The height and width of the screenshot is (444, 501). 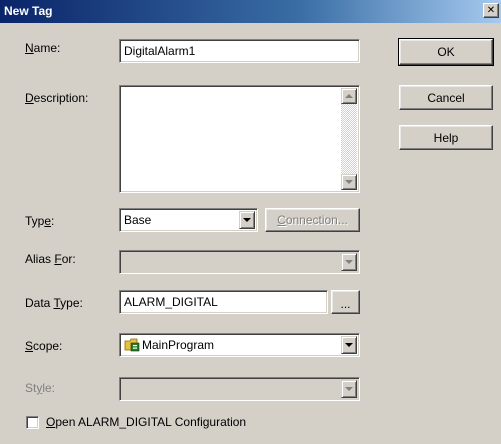 I want to click on type-dropdown-button, so click(x=247, y=220).